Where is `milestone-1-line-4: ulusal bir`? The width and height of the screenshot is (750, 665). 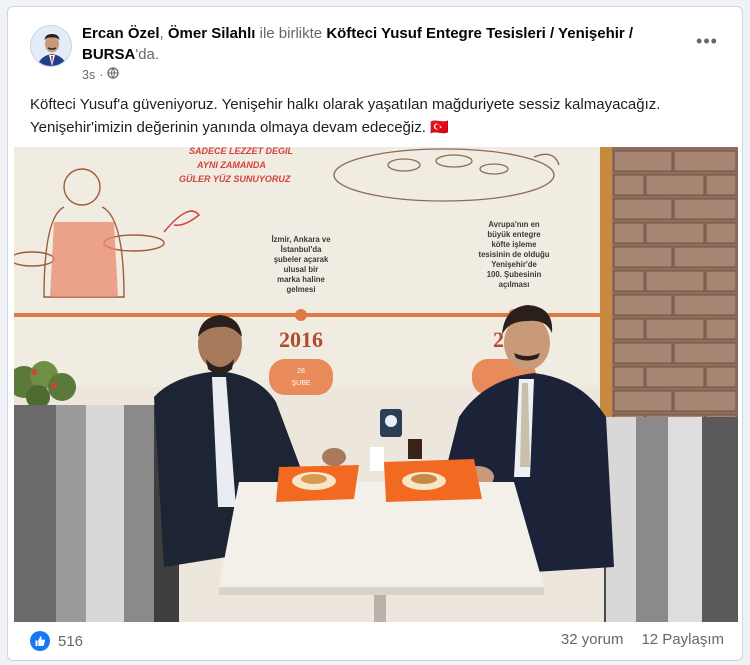
milestone-1-line-4: ulusal bir is located at coordinates (301, 269).